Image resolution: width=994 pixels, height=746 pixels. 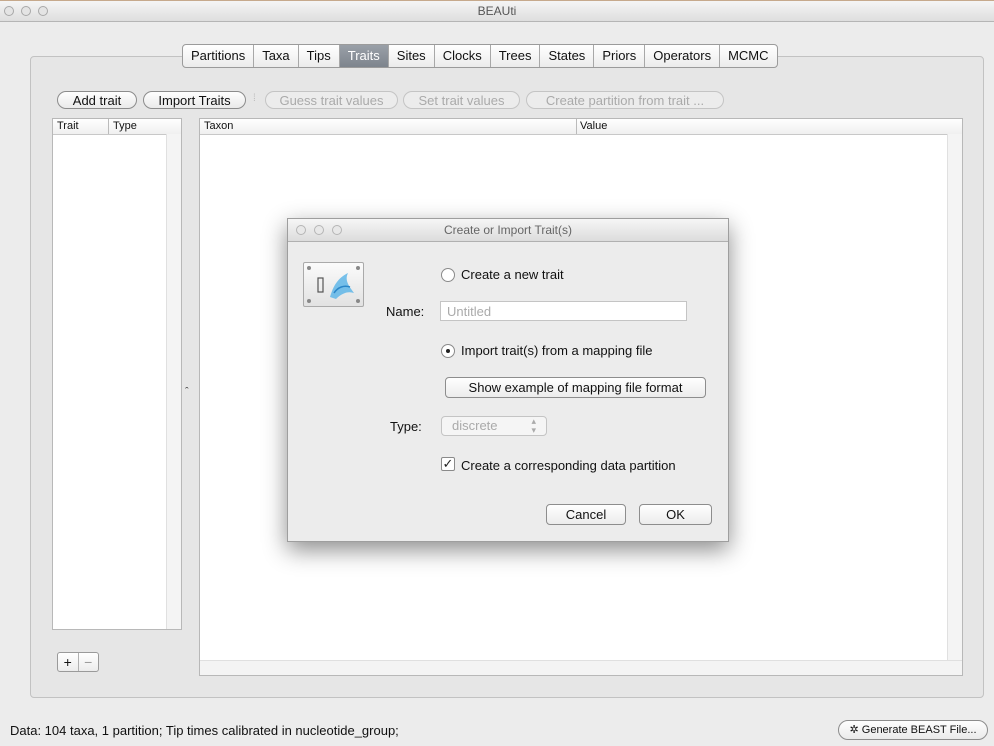 I want to click on tab-taxa: Taxa, so click(x=276, y=56).